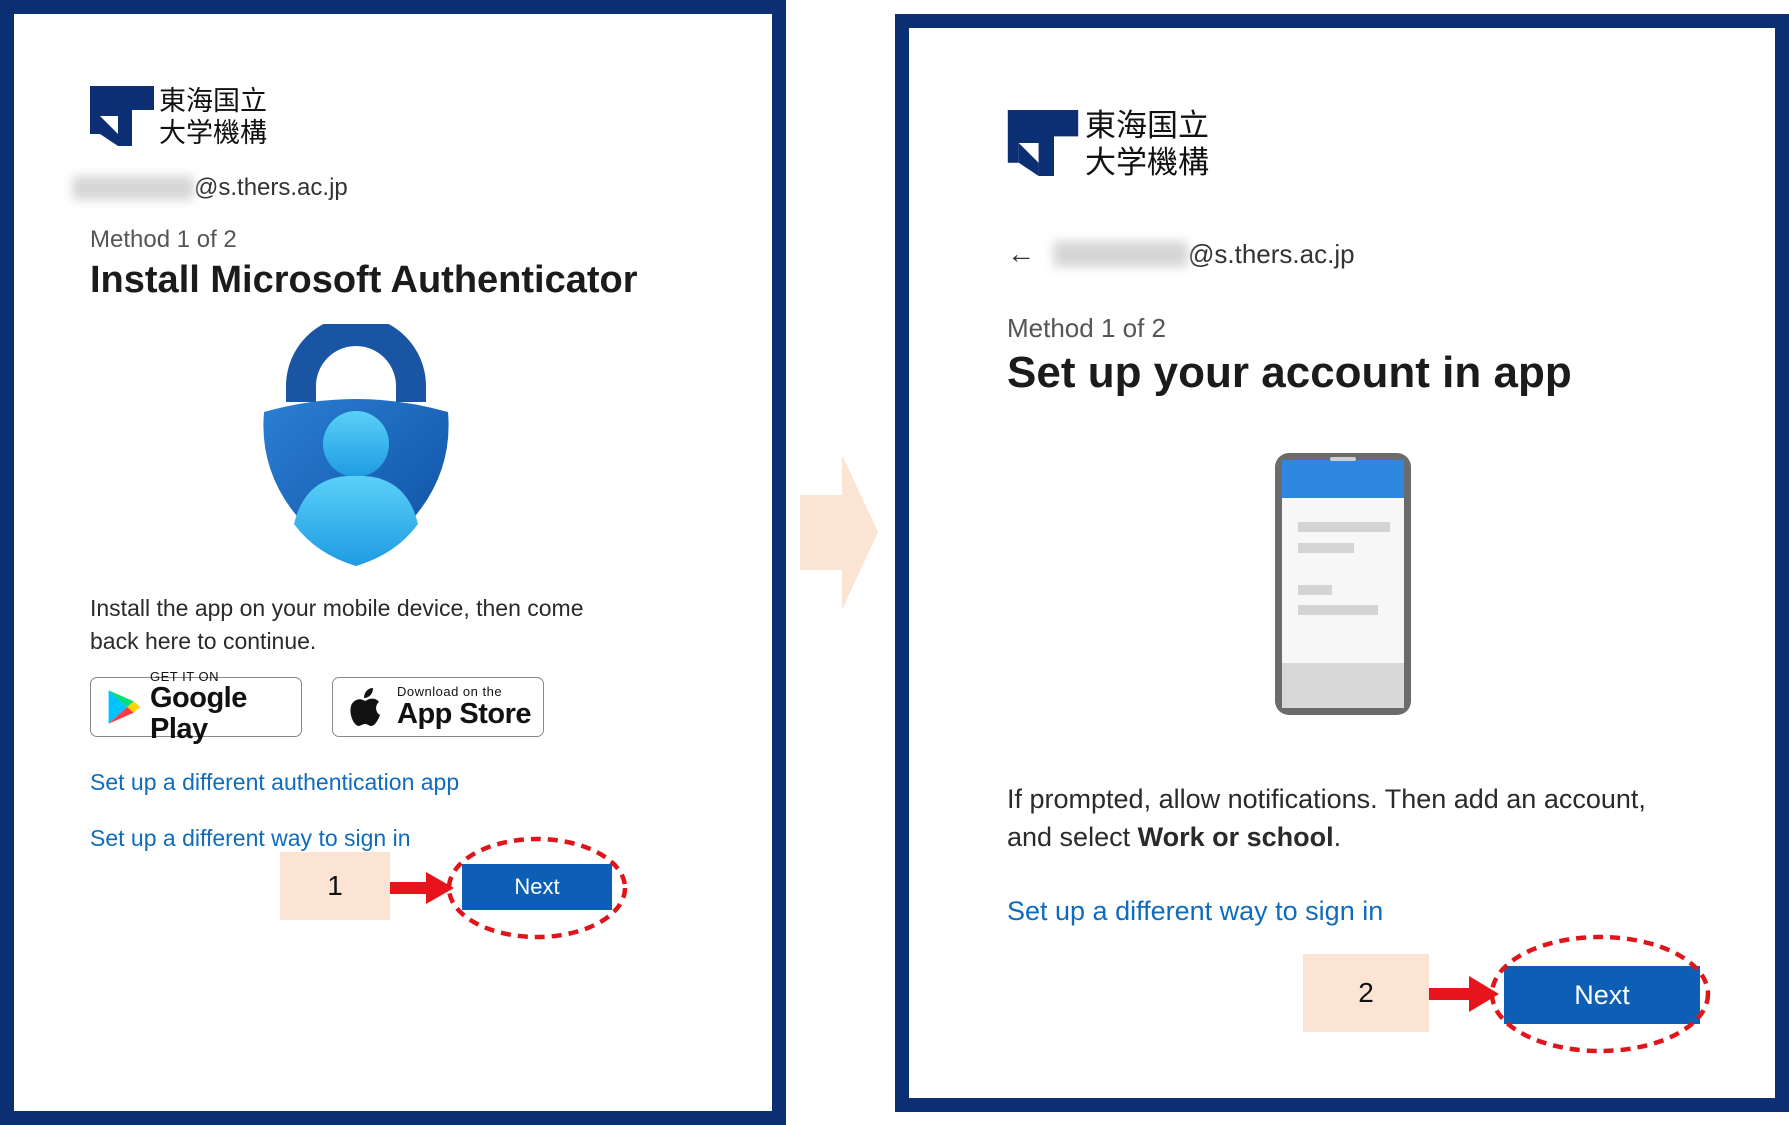  Describe the element at coordinates (1337, 837) in the screenshot. I see `instructions-end: .` at that location.